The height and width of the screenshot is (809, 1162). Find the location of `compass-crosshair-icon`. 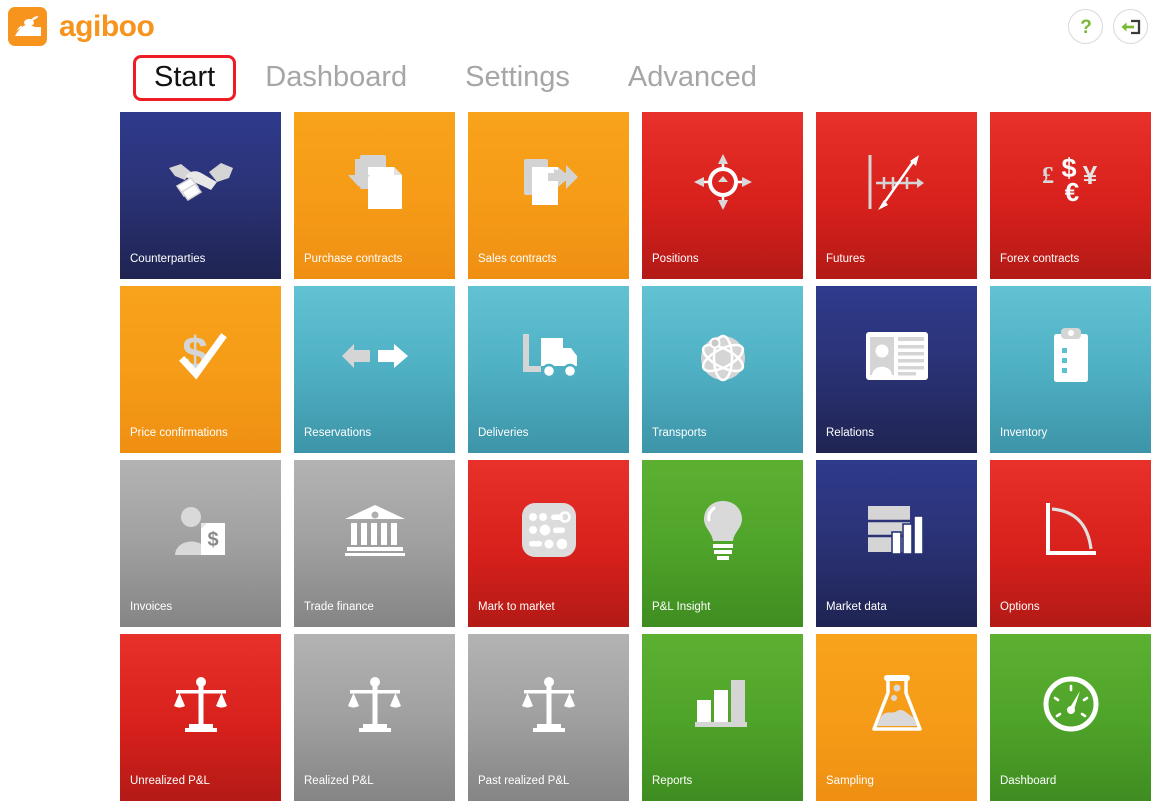

compass-crosshair-icon is located at coordinates (722, 182).